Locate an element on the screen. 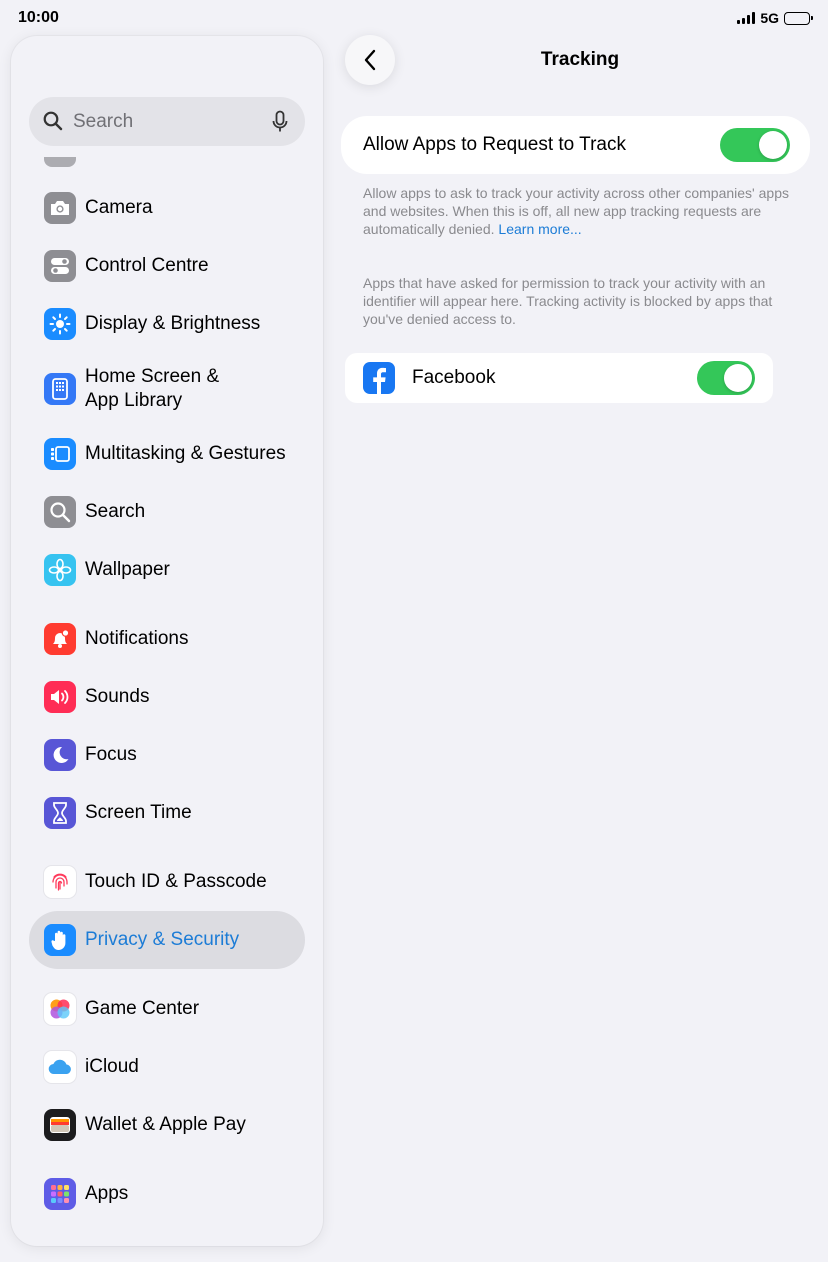  app-row-facebook: Facebook is located at coordinates (559, 378).